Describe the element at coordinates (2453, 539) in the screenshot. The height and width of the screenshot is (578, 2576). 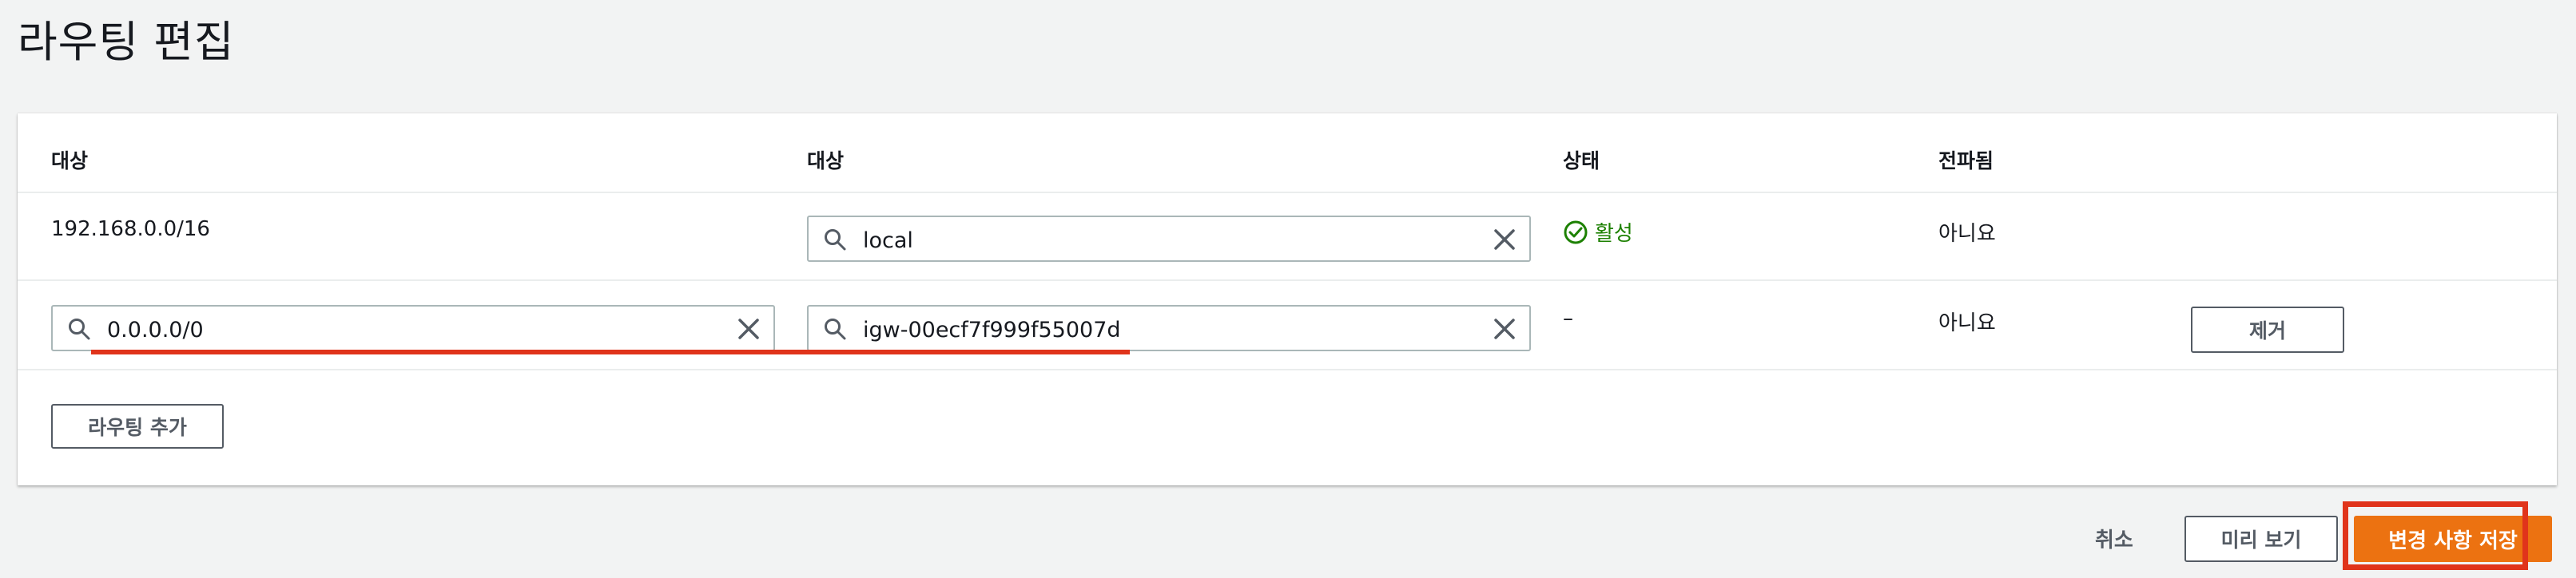
I see `save-changes-button: 변경 사항 저장` at that location.